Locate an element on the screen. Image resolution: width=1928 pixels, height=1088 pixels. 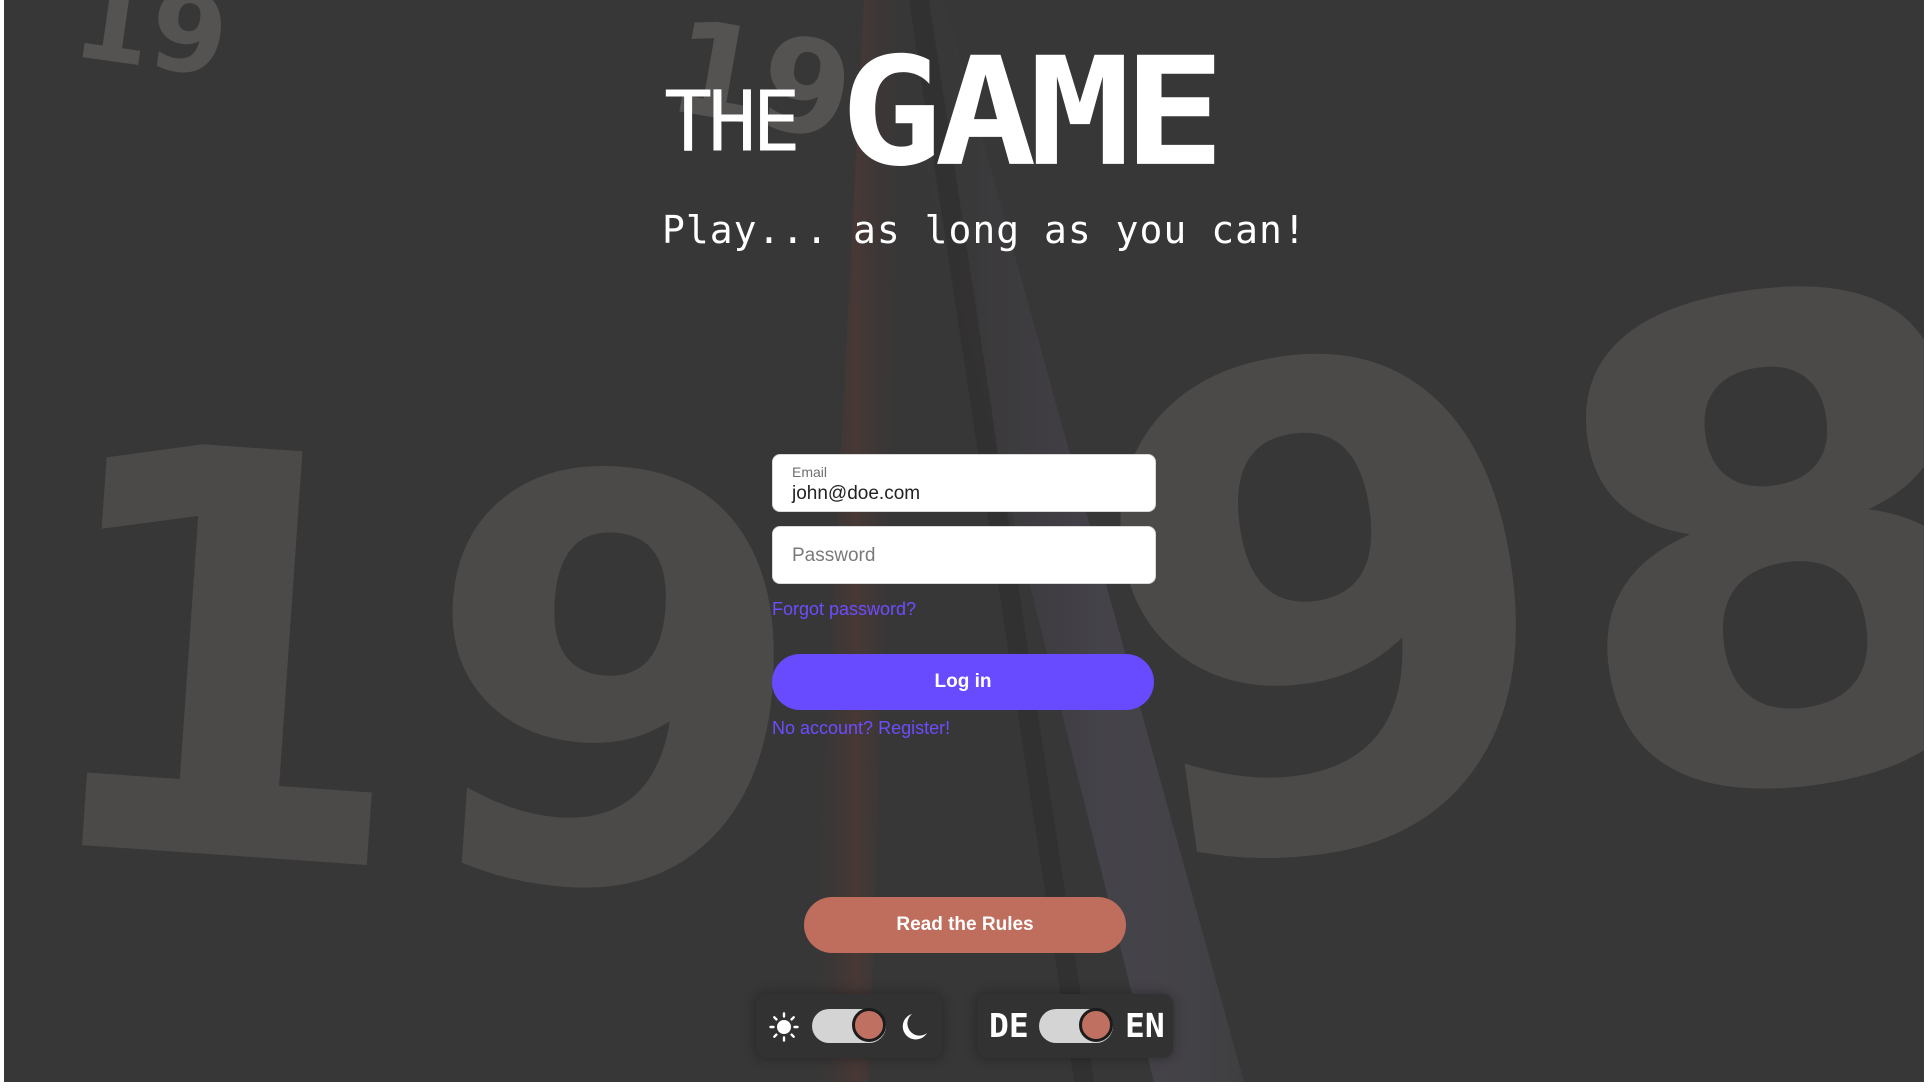
logo-the-text: THE is located at coordinates (732, 121).